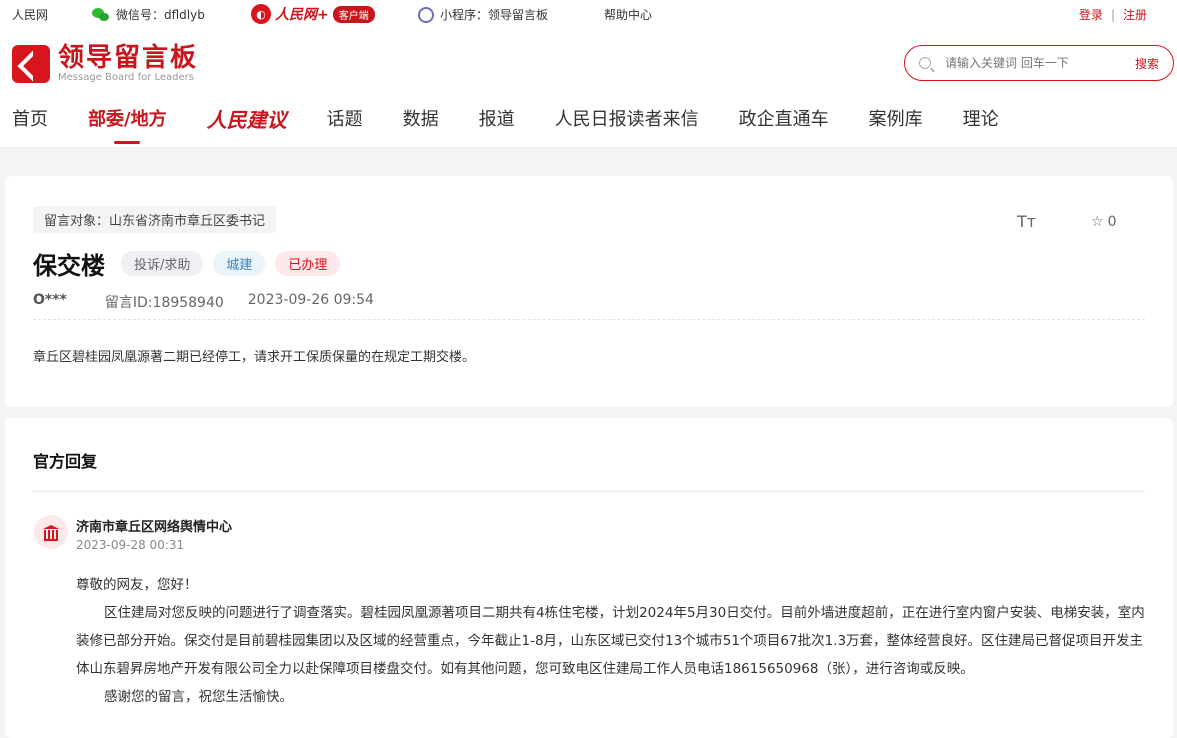 Image resolution: width=1177 pixels, height=738 pixels. Describe the element at coordinates (1147, 63) in the screenshot. I see `search-button: 搜索` at that location.